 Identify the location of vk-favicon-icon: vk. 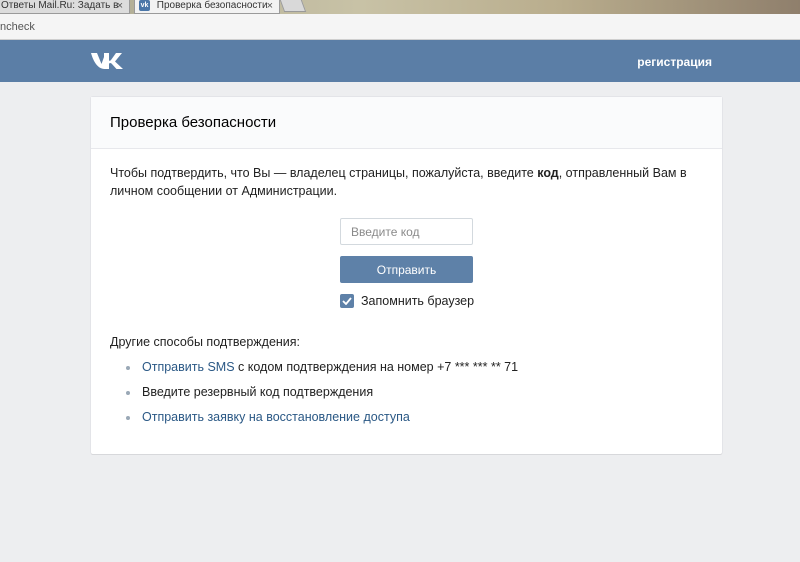
(144, 5).